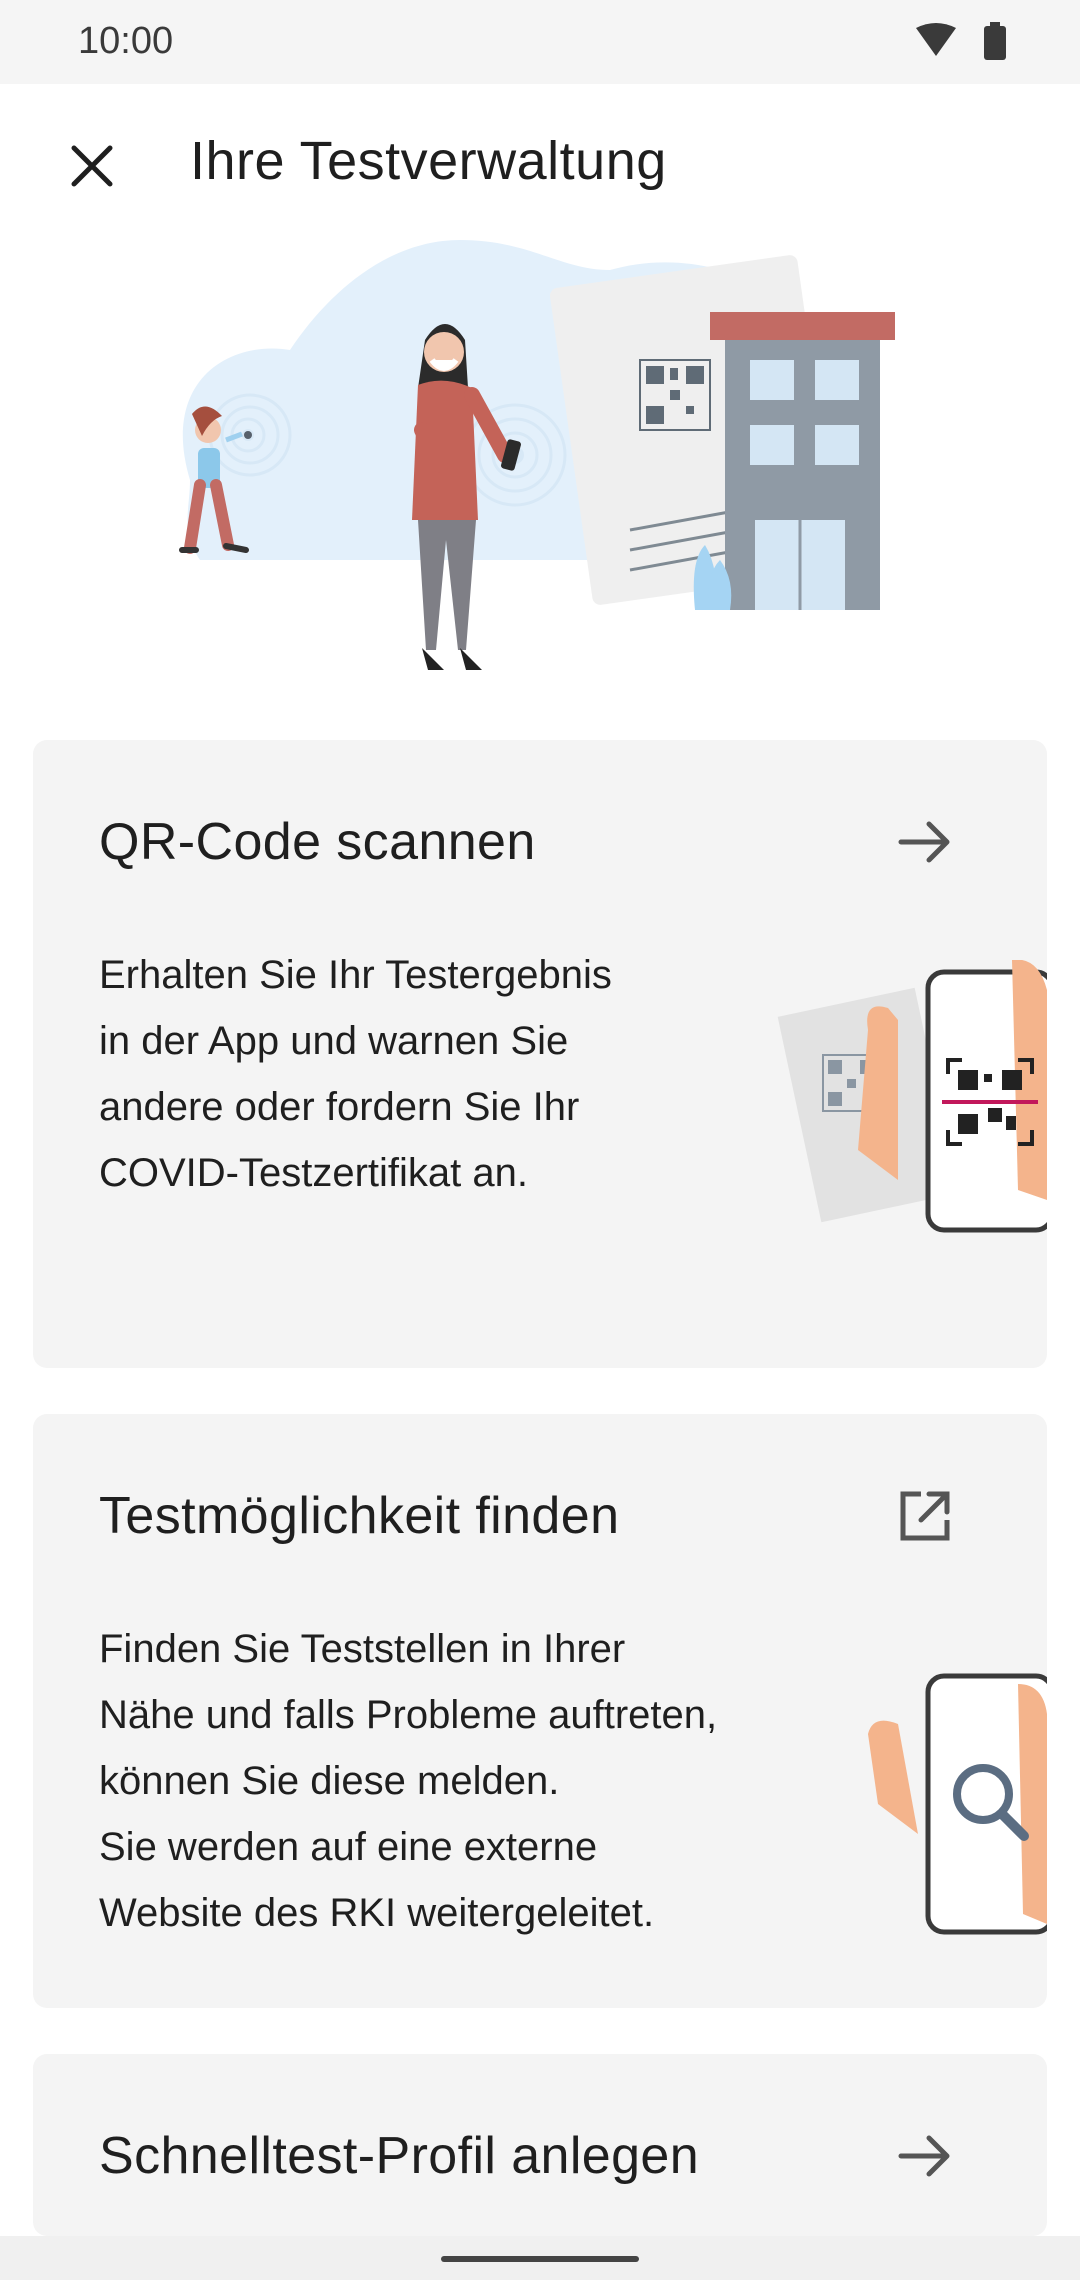 The image size is (1080, 2280). I want to click on top-app-bar: Ihre Testverwaltung, so click(540, 164).